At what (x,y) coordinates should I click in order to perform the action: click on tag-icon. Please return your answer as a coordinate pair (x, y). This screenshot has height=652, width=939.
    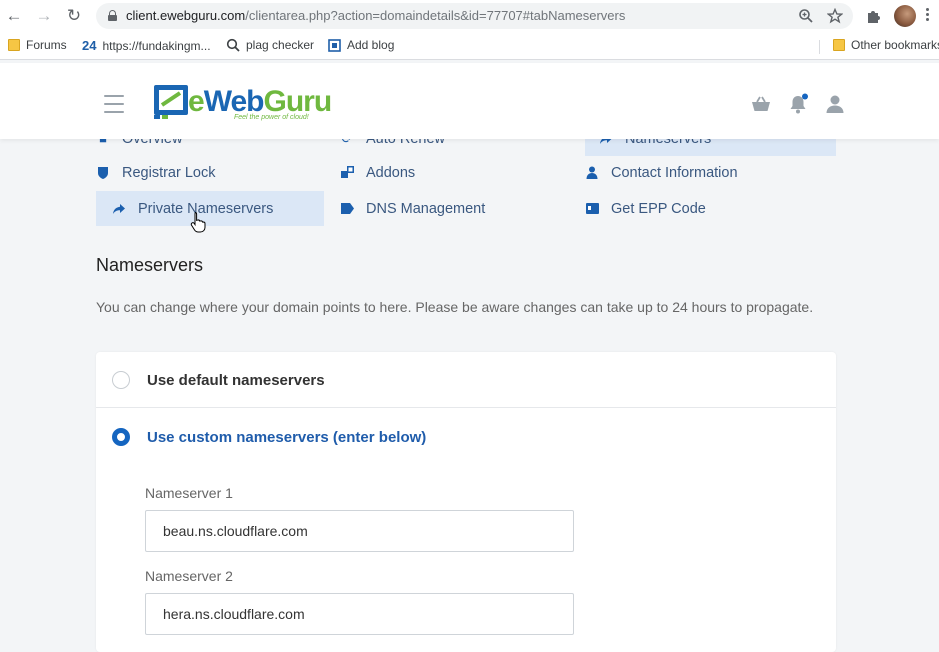
    Looking at the image, I should click on (347, 209).